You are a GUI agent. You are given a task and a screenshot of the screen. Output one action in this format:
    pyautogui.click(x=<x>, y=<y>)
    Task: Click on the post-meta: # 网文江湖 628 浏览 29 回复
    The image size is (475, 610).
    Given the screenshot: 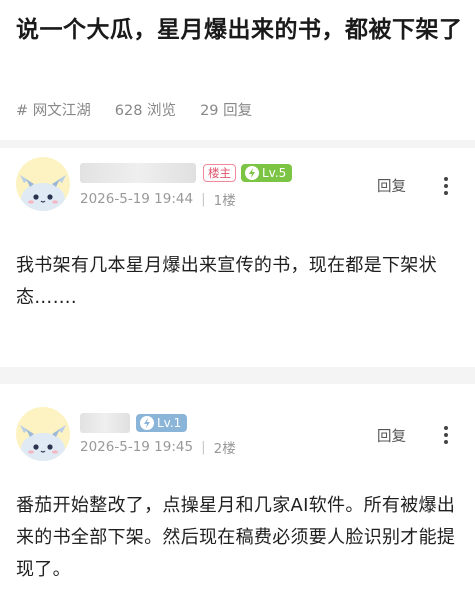 What is the action you would take?
    pyautogui.click(x=134, y=109)
    